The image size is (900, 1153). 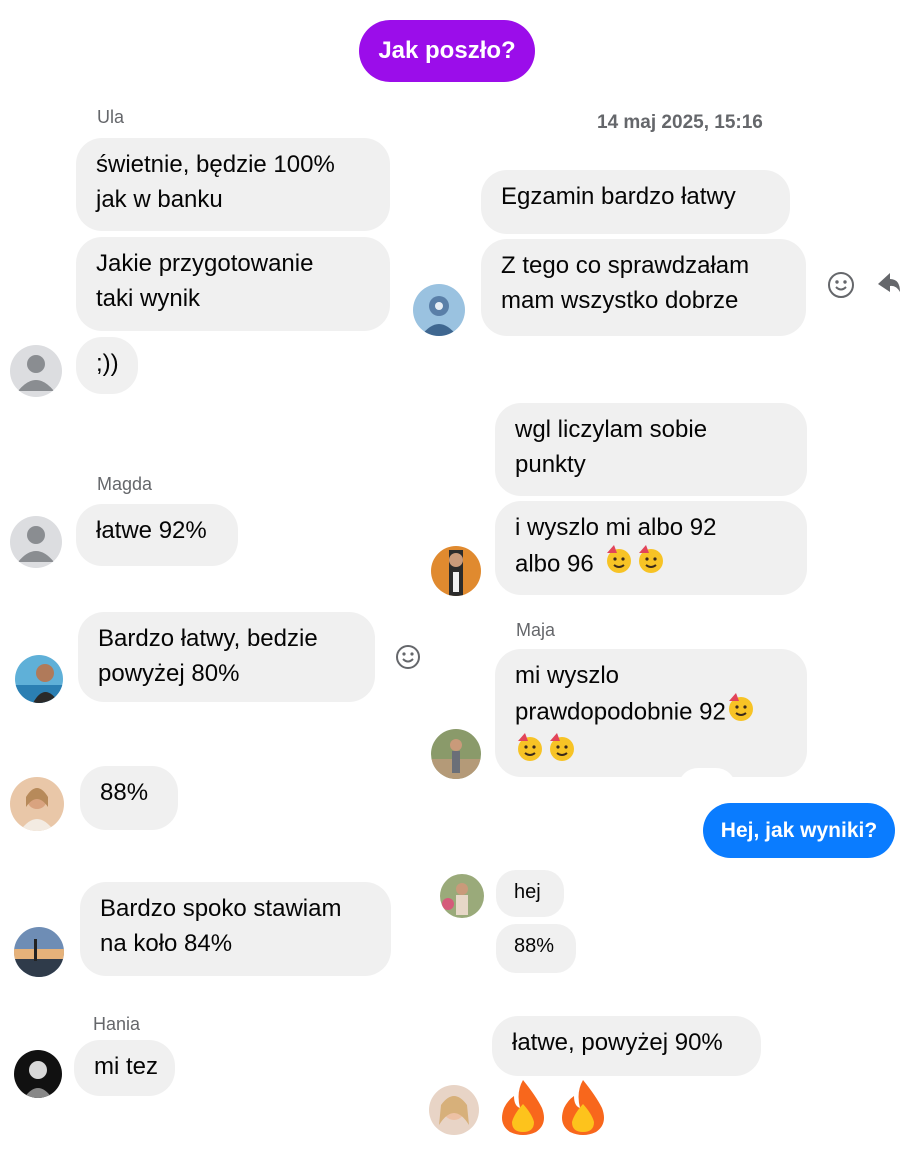 I want to click on message-text: łatwe 92%, so click(x=151, y=530).